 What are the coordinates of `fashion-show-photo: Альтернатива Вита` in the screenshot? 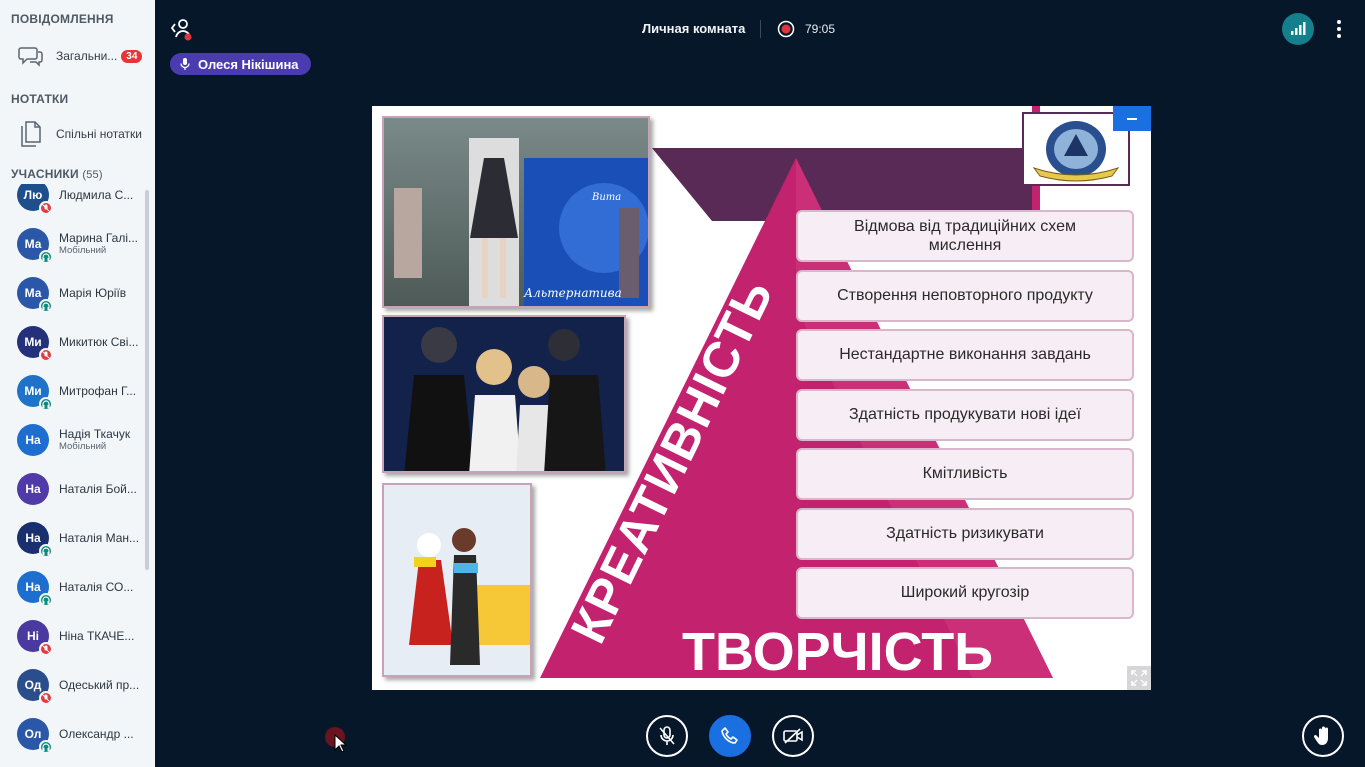 It's located at (516, 212).